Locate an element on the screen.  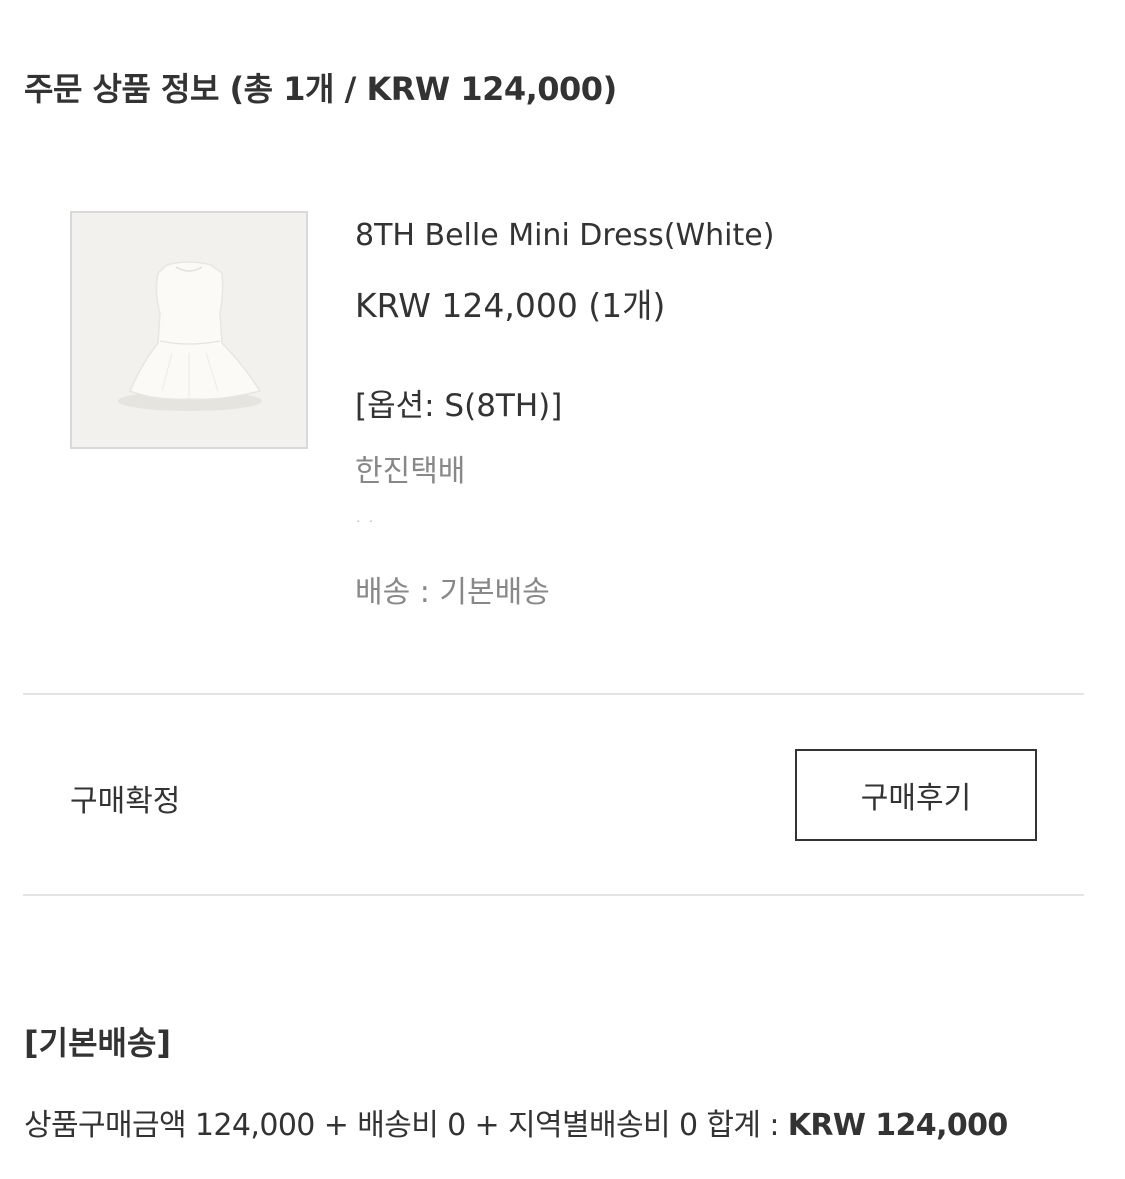
summary-breakdown: 상품구매금액 124,000 + 배송비 0 + 지역별배송비 0 합계 : is located at coordinates (406, 1125).